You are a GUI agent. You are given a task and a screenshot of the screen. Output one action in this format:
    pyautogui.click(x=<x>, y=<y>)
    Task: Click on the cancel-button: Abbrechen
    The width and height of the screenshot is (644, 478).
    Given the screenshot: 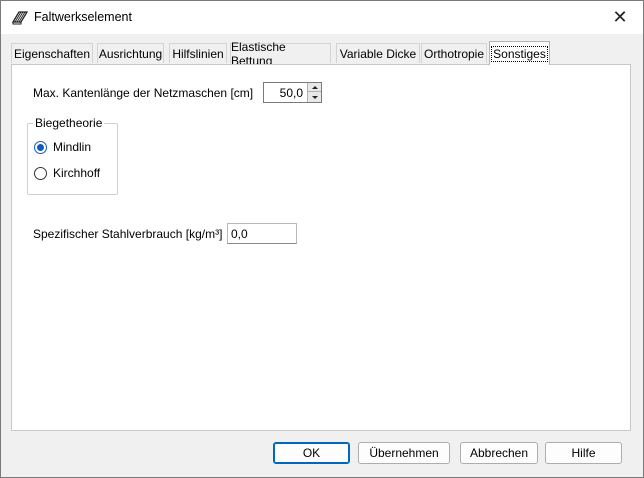 What is the action you would take?
    pyautogui.click(x=499, y=453)
    